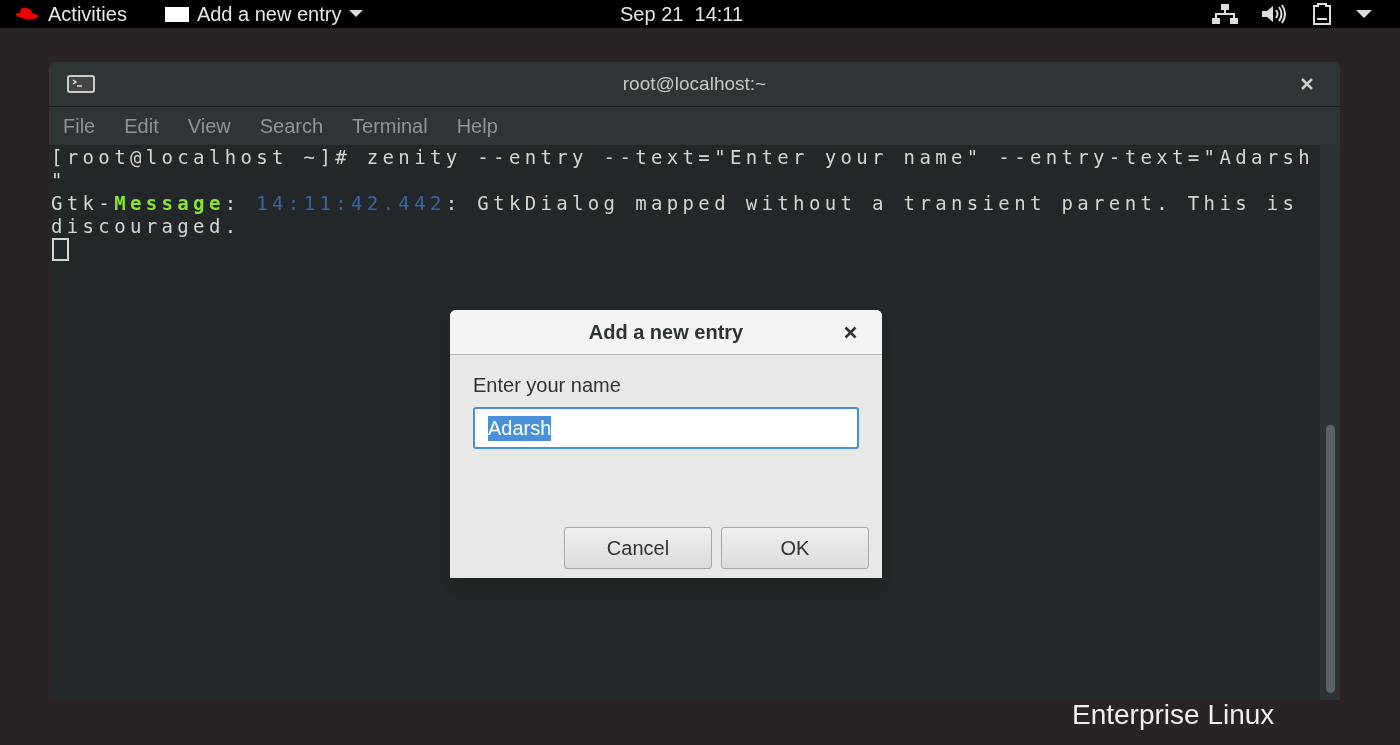 This screenshot has height=745, width=1400. I want to click on terminal-line: [root@localhost ~]# zenity --entry --text="Enter your name" --entry-text="Adarsh, so click(683, 157).